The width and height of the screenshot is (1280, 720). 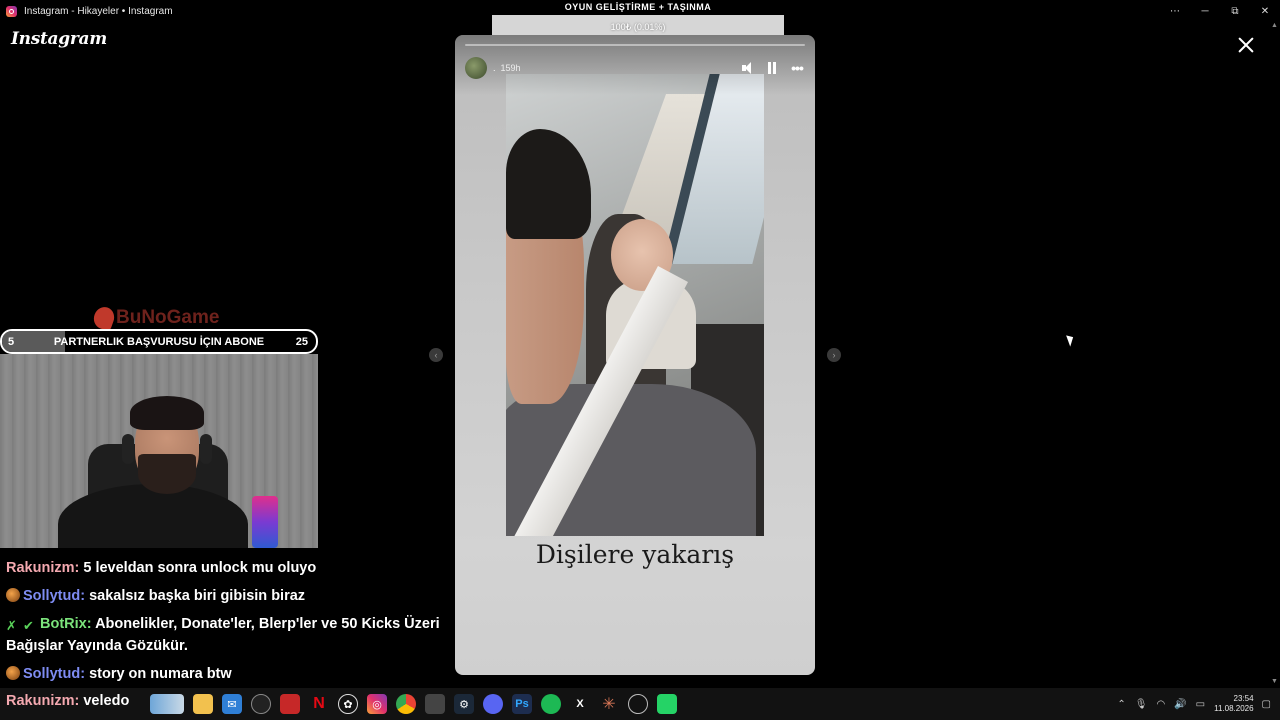 I want to click on clock: 23:54 11.08.2026, so click(x=1233, y=704).